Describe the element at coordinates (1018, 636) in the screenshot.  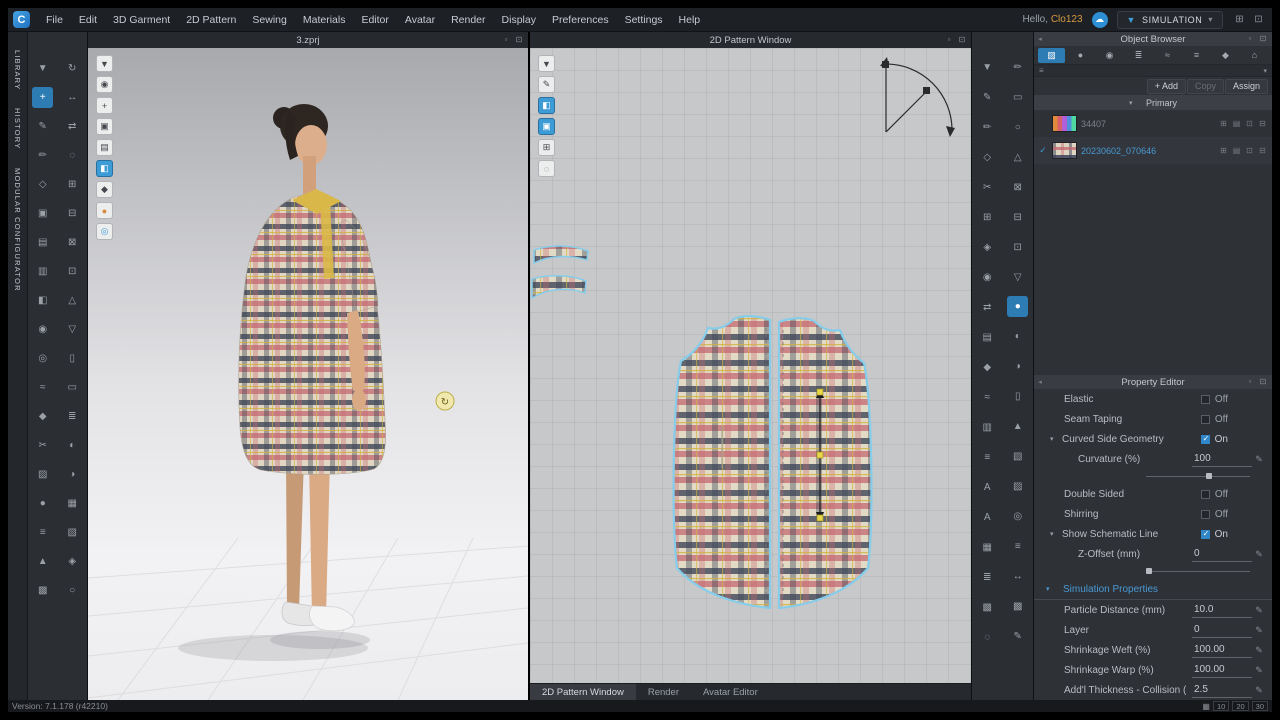
I see `comment-2d-icon: ✎` at that location.